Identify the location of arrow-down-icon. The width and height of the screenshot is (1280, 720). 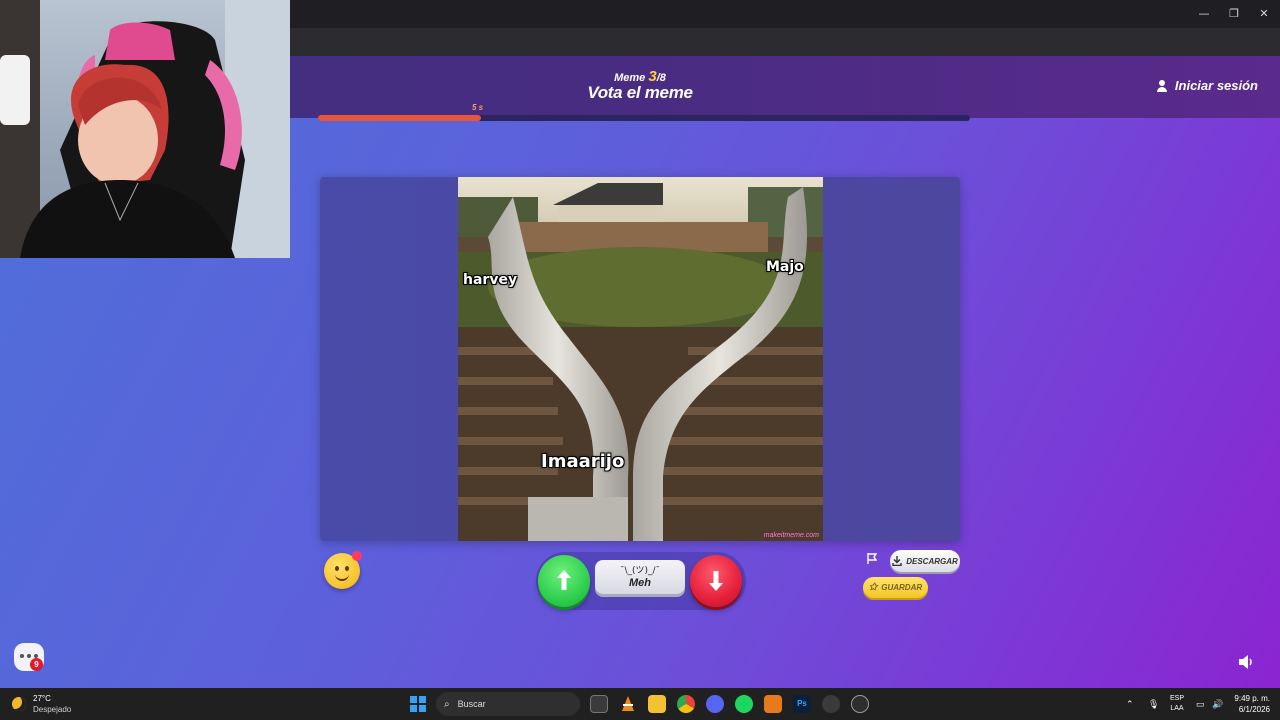
(716, 581).